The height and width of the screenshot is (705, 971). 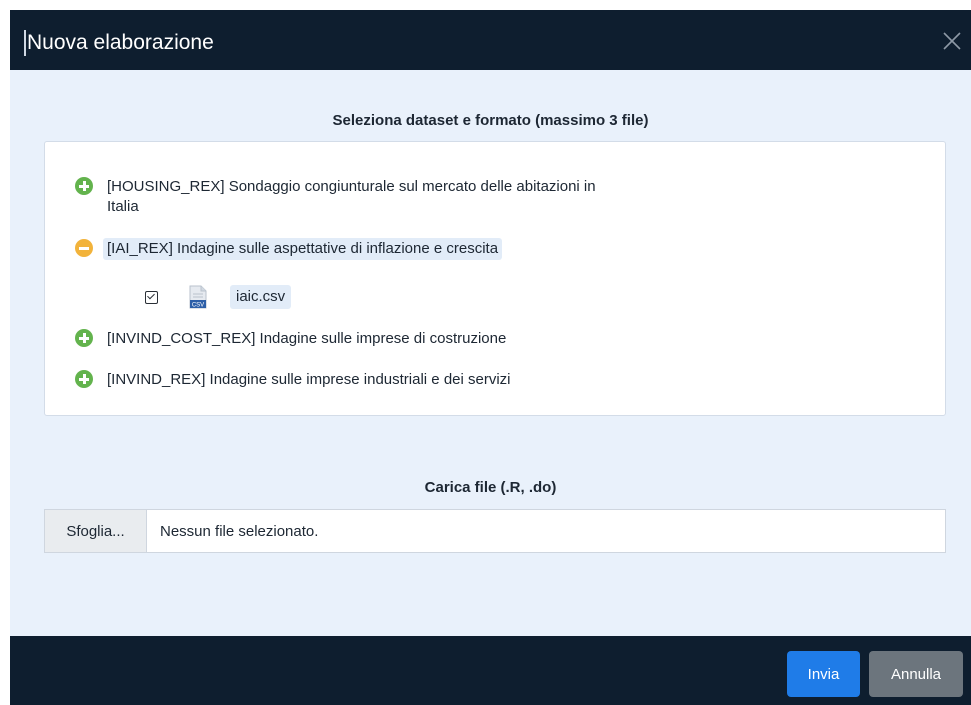 I want to click on file-upload-field: Sfoglia... Nessun file selezionato., so click(x=495, y=531).